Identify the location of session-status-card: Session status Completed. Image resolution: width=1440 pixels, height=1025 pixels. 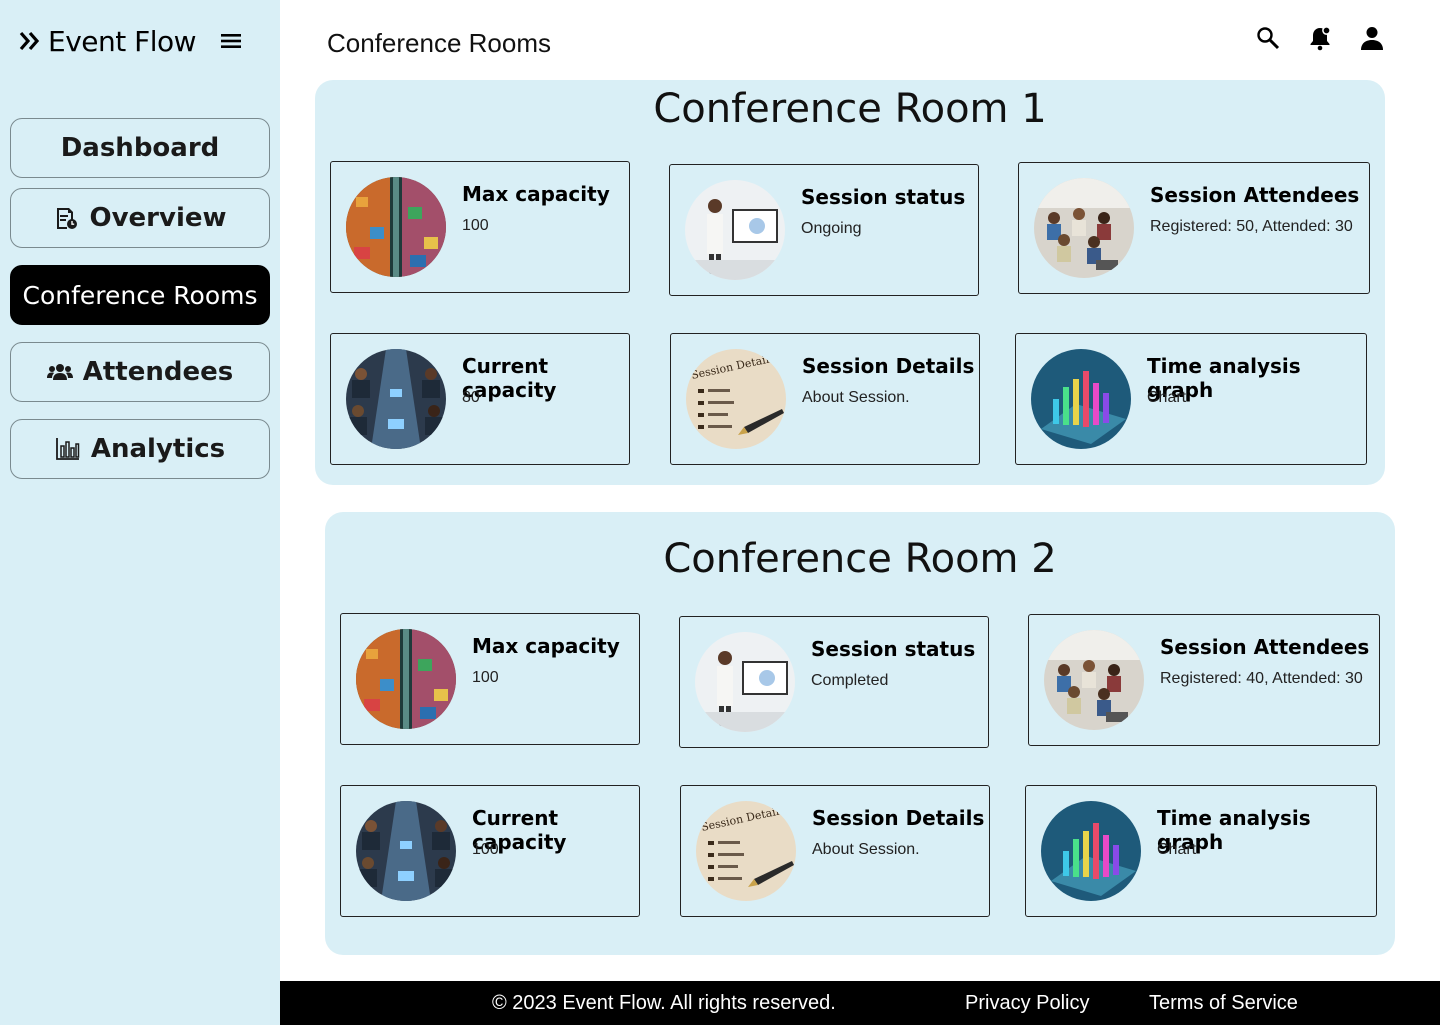
(834, 682).